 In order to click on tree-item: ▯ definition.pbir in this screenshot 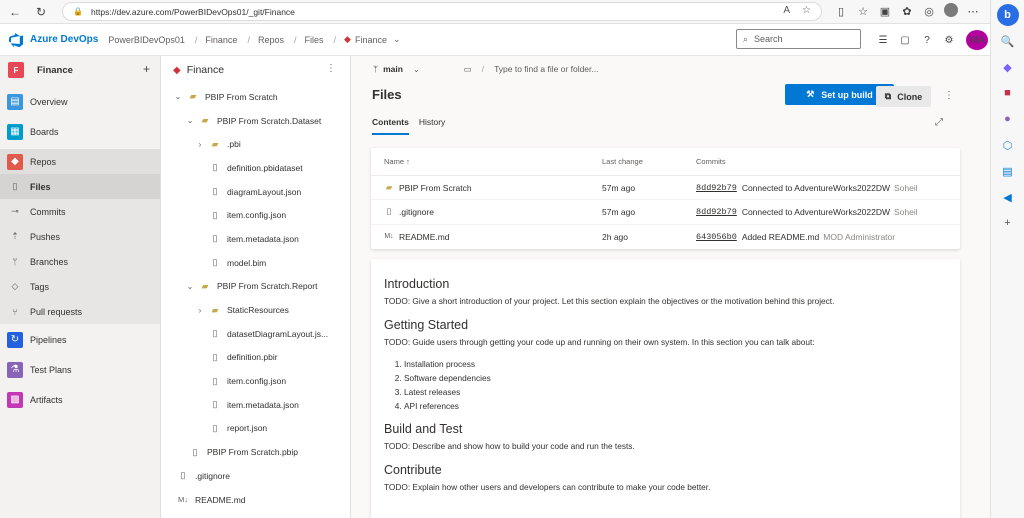, I will do `click(255, 358)`.